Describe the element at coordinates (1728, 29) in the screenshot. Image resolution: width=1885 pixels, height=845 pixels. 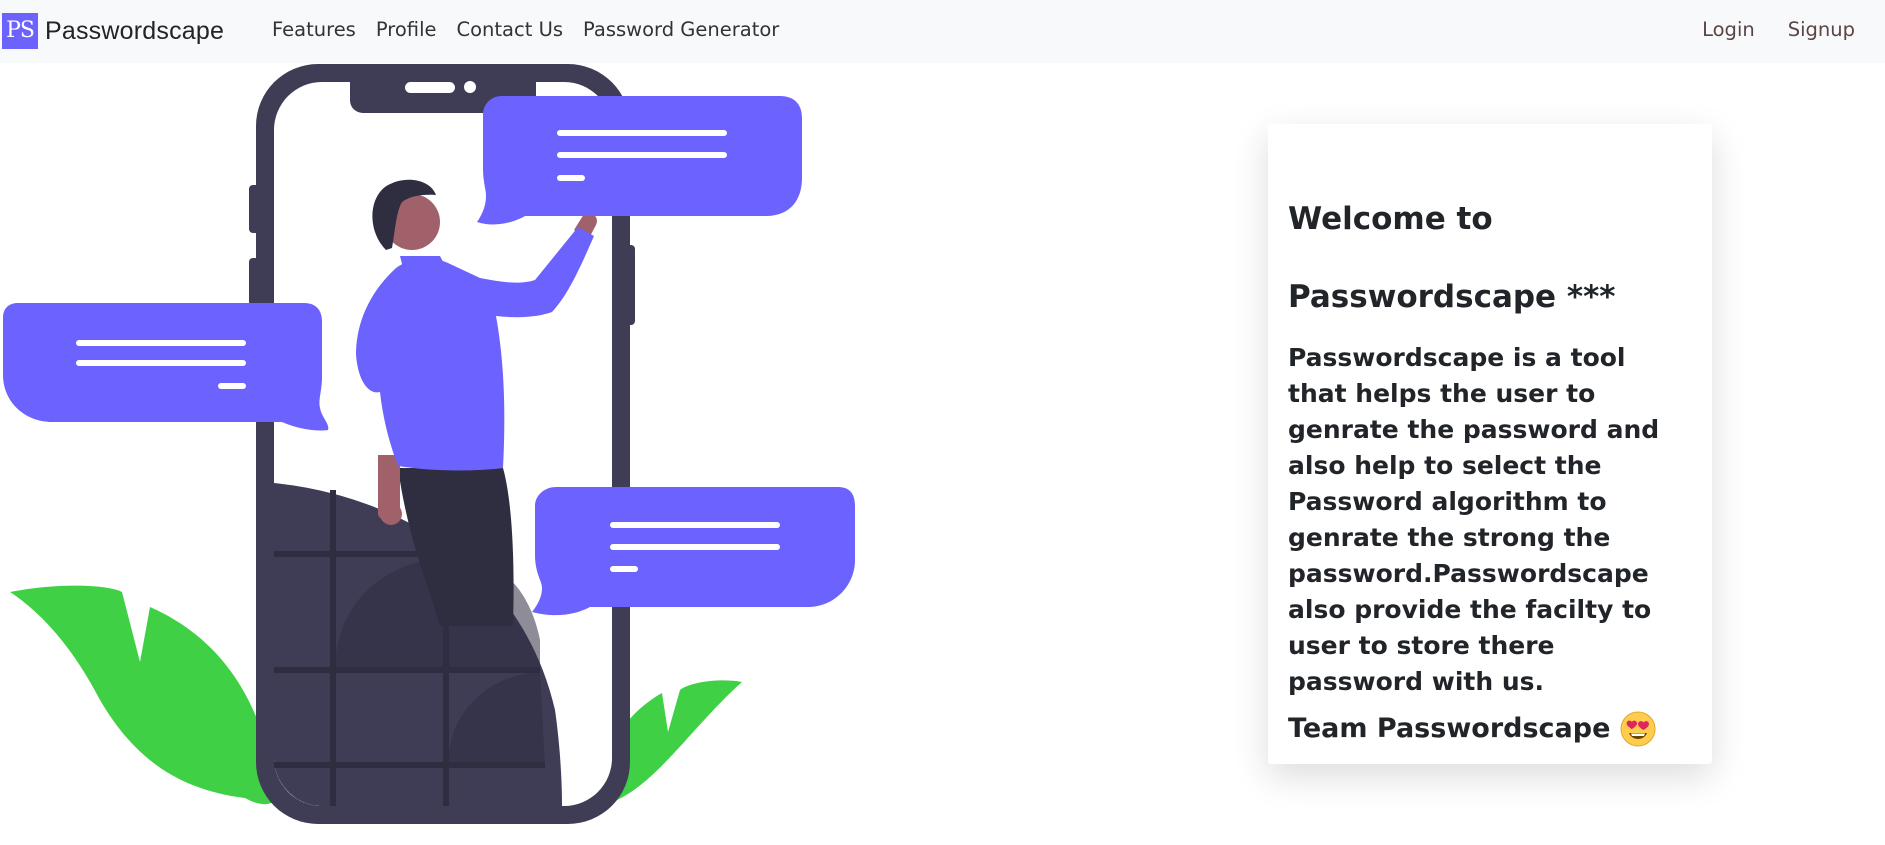
I see `login-link: Login` at that location.